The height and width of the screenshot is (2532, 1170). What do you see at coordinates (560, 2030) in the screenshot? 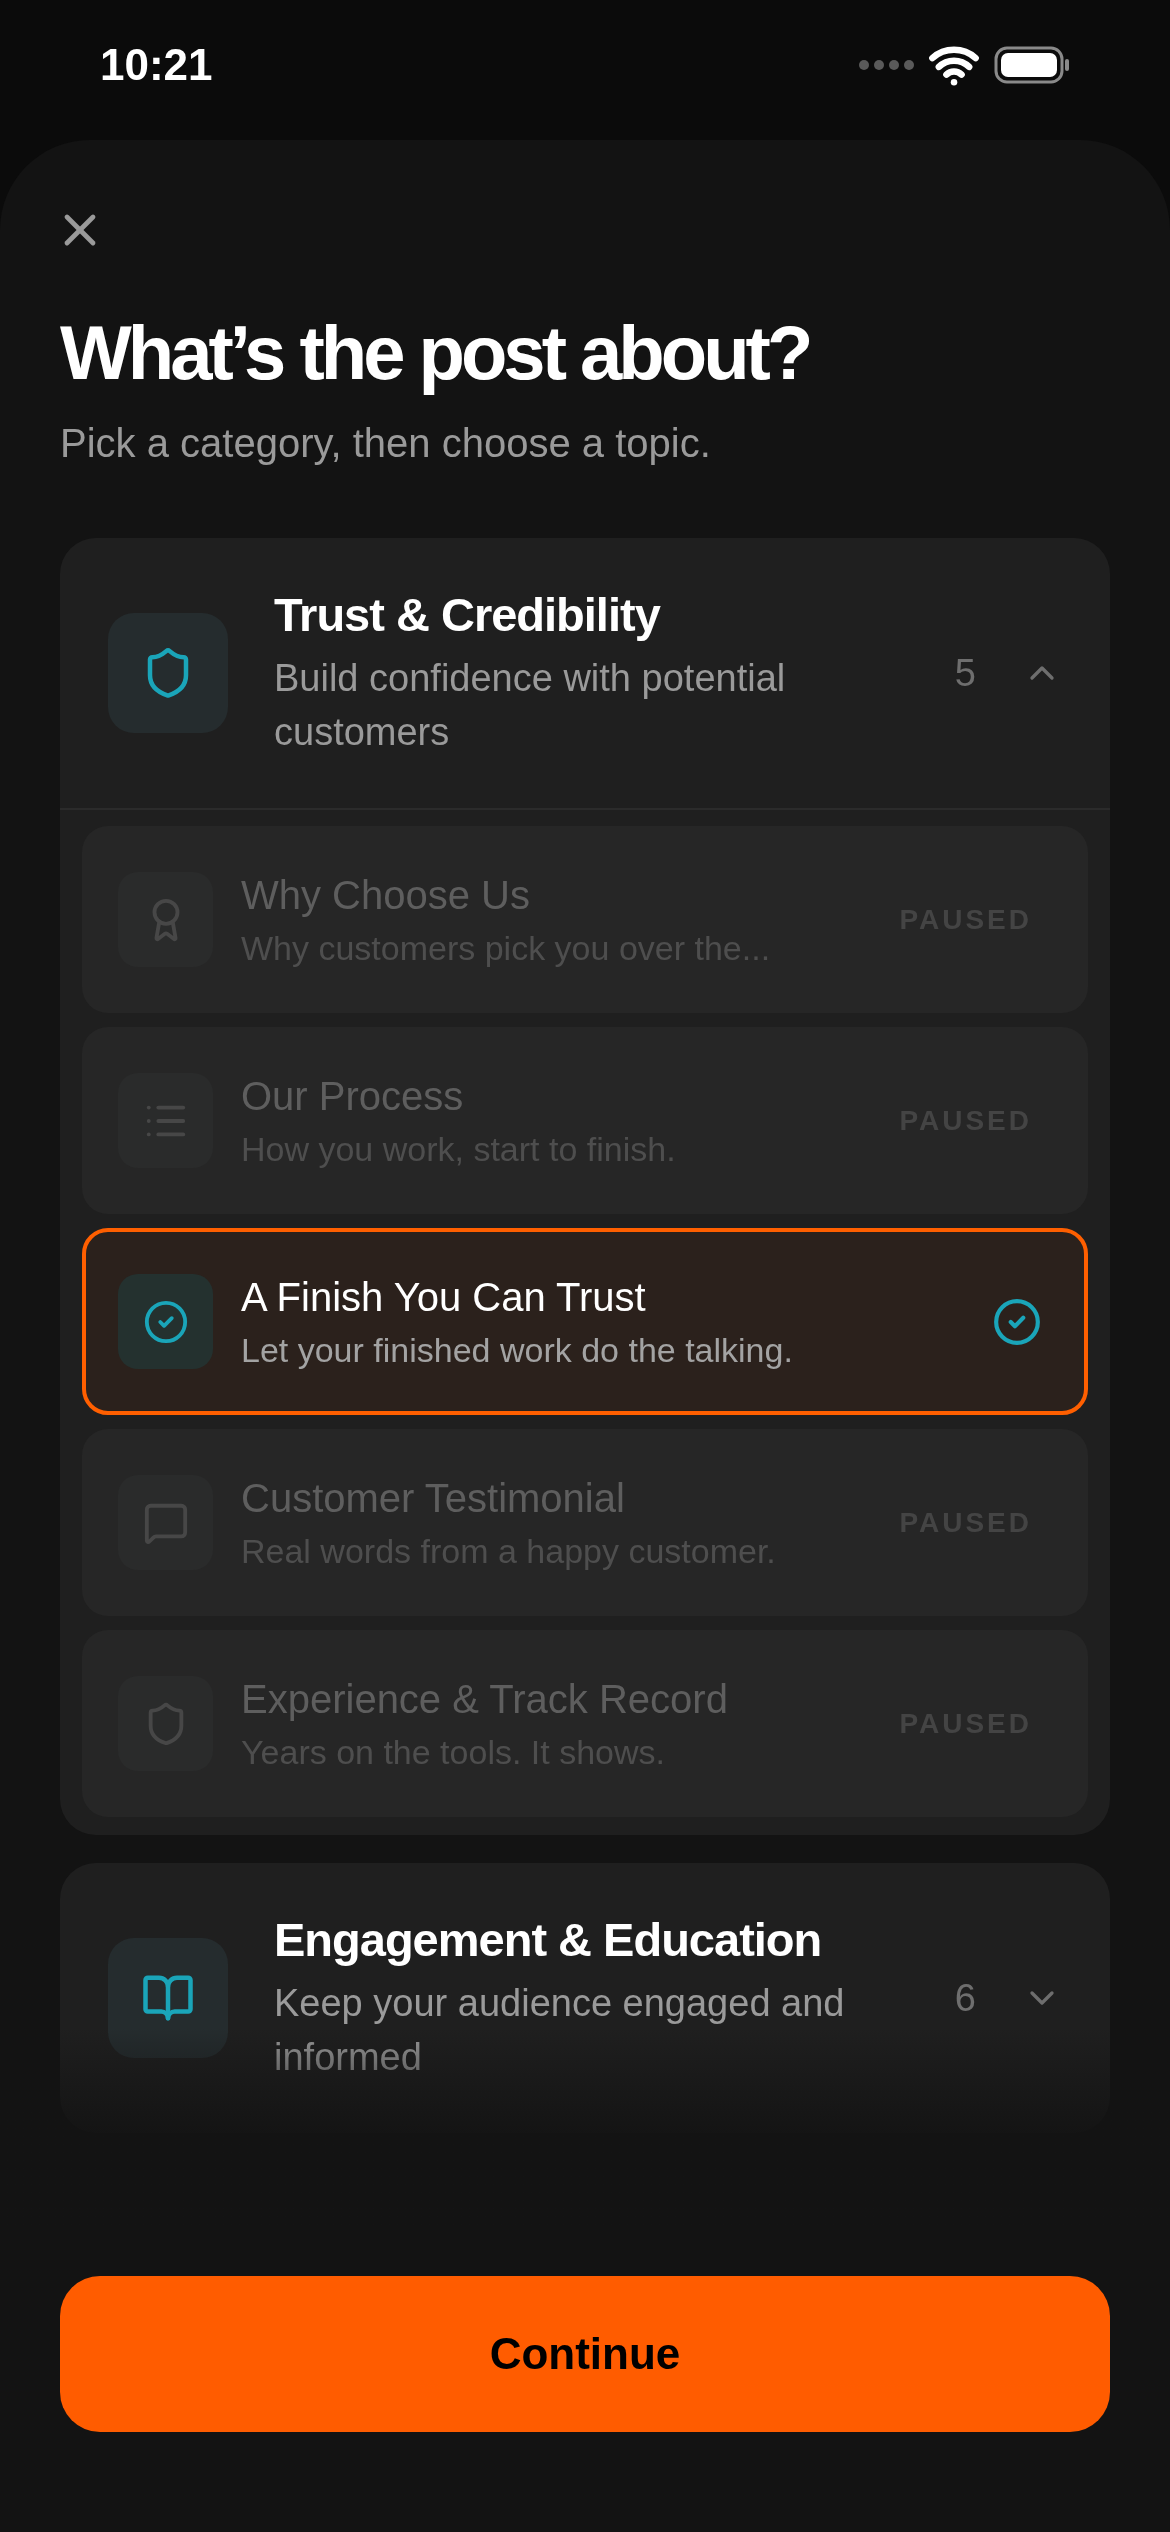
I see `category-description: Keep your audience engaged and informed` at bounding box center [560, 2030].